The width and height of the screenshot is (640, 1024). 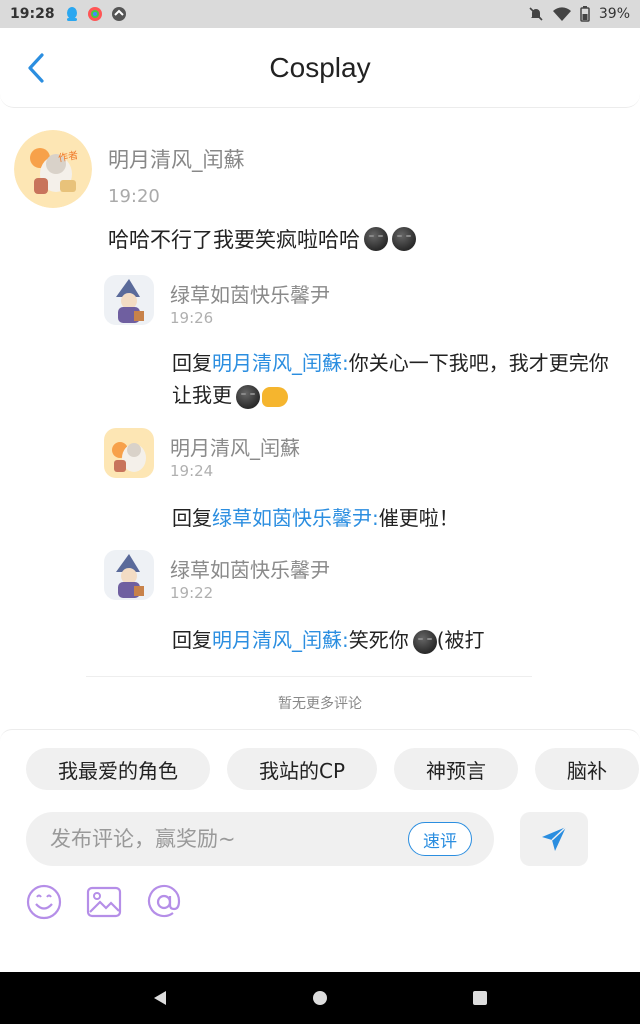 I want to click on header: Cosplay, so click(x=320, y=68).